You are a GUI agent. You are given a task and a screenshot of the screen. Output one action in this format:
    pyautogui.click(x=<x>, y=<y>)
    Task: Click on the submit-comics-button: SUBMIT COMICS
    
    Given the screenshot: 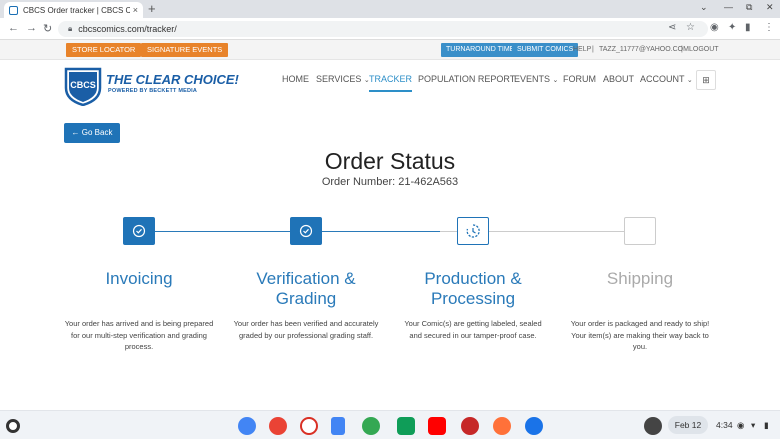 What is the action you would take?
    pyautogui.click(x=545, y=50)
    